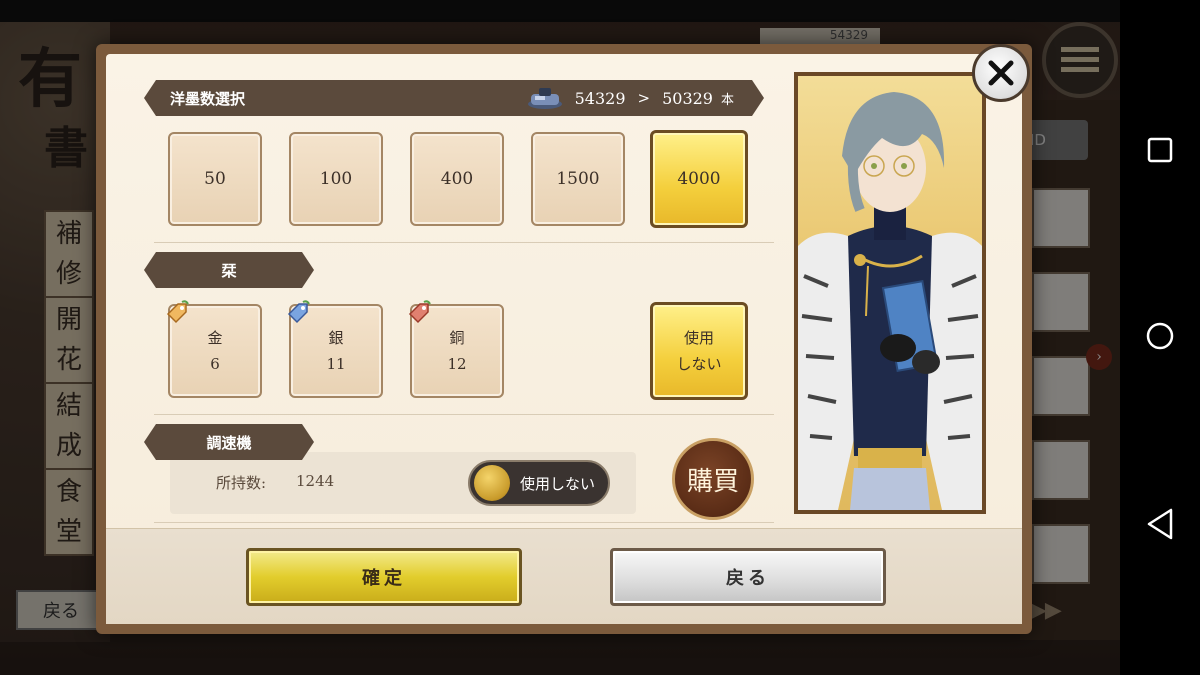  I want to click on ink-choice-100: 100, so click(336, 179).